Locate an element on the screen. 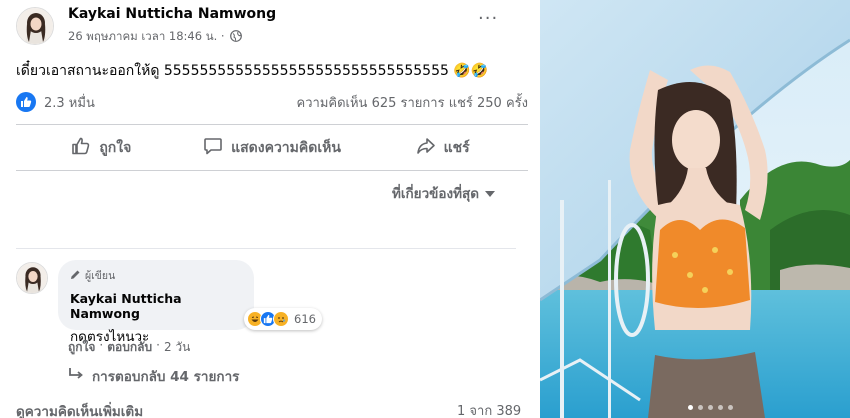 This screenshot has width=850, height=418. view-replies-button: การตอบกลับ 44 รายการ is located at coordinates (153, 376).